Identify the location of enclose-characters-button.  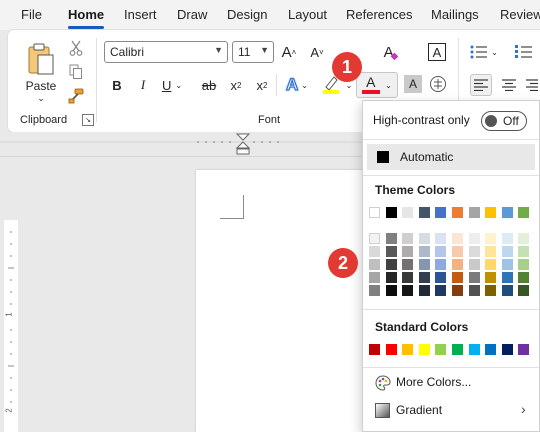
(438, 84).